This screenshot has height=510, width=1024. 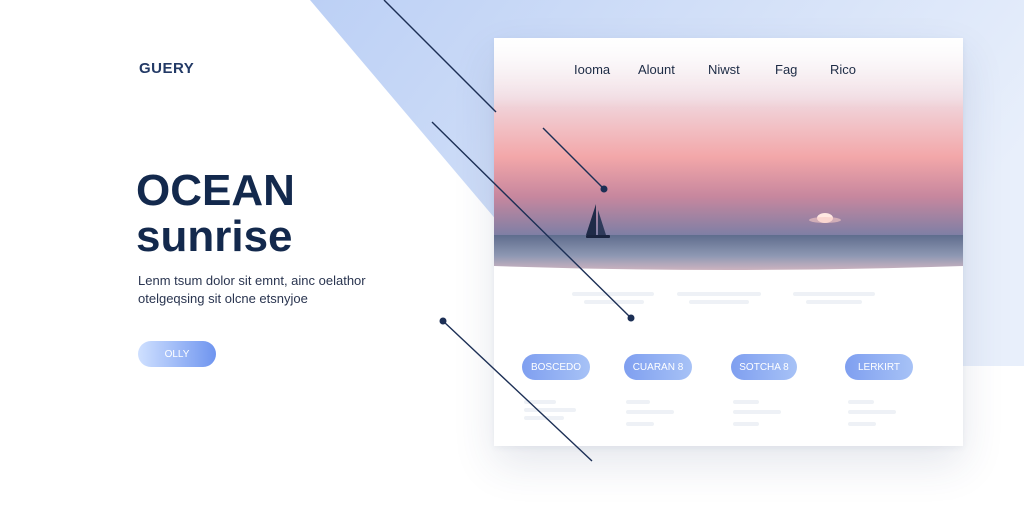 I want to click on nav-item-2: Alount, so click(x=656, y=69).